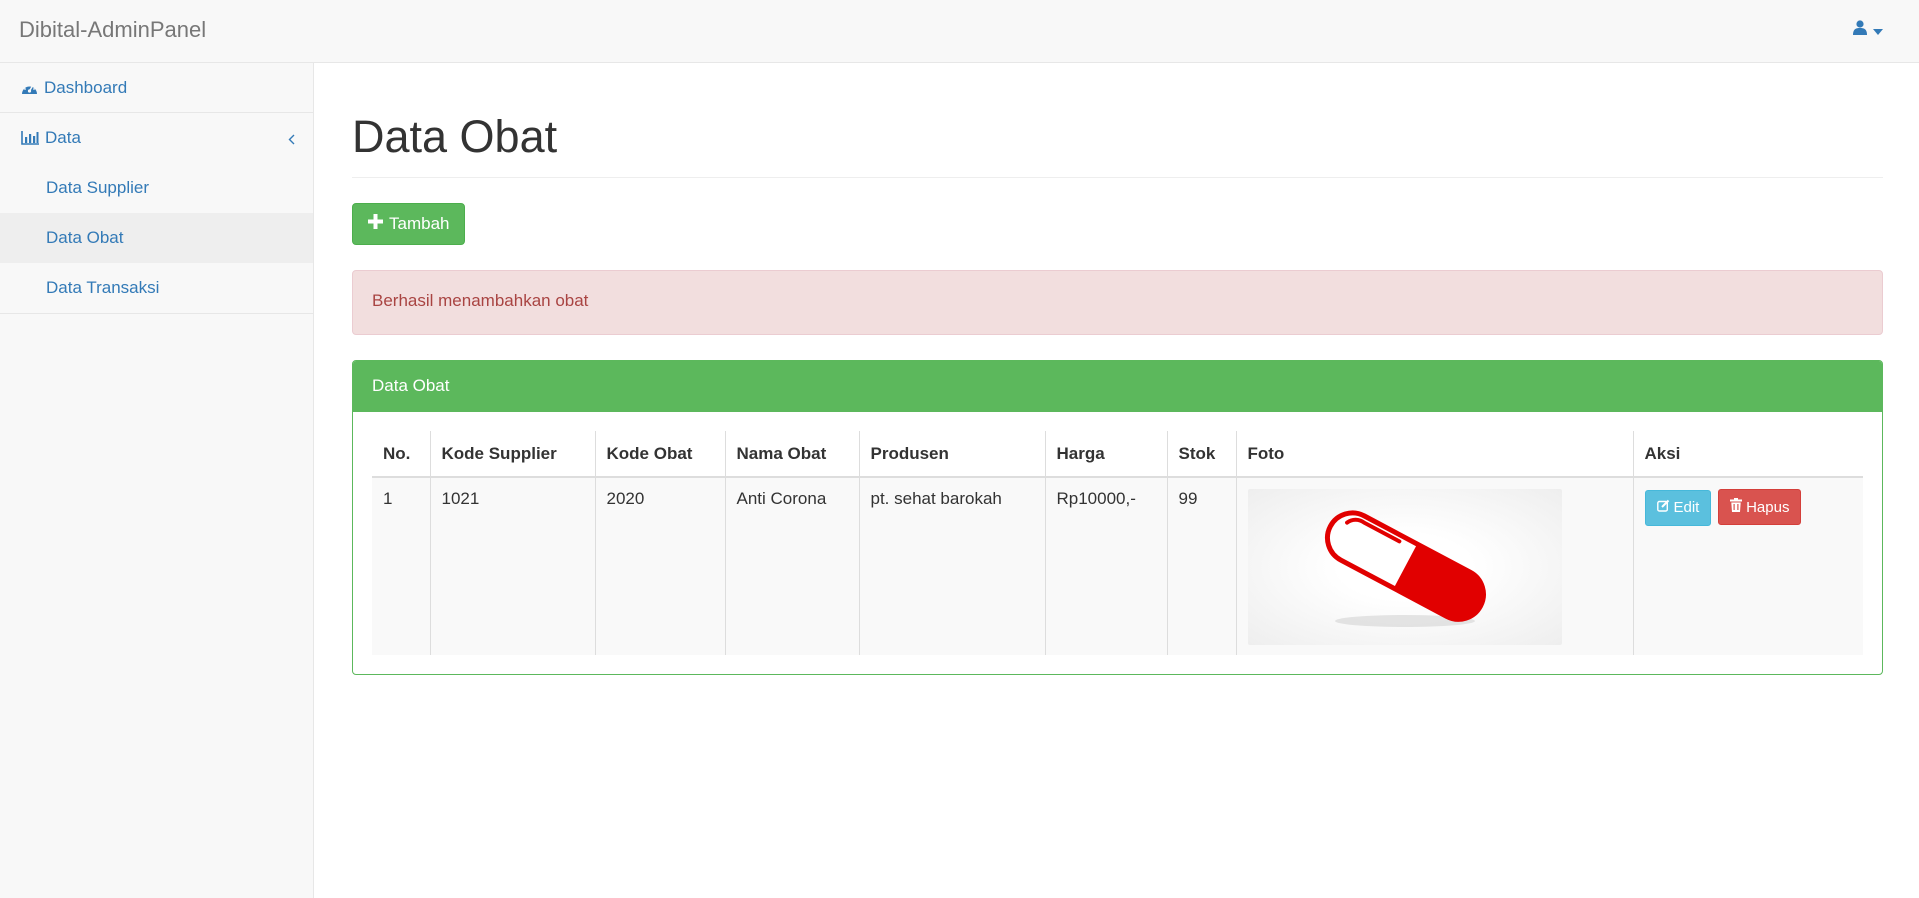 The image size is (1919, 898). Describe the element at coordinates (659, 566) in the screenshot. I see `cell-kode-obat: 2020` at that location.